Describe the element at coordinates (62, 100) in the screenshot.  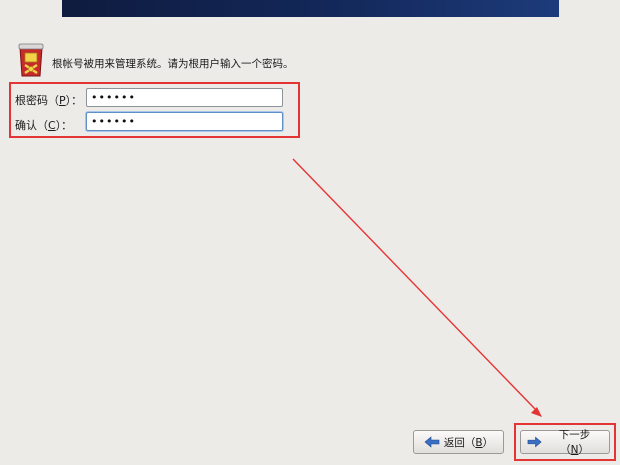
I see `password-label-mnemonic: P` at that location.